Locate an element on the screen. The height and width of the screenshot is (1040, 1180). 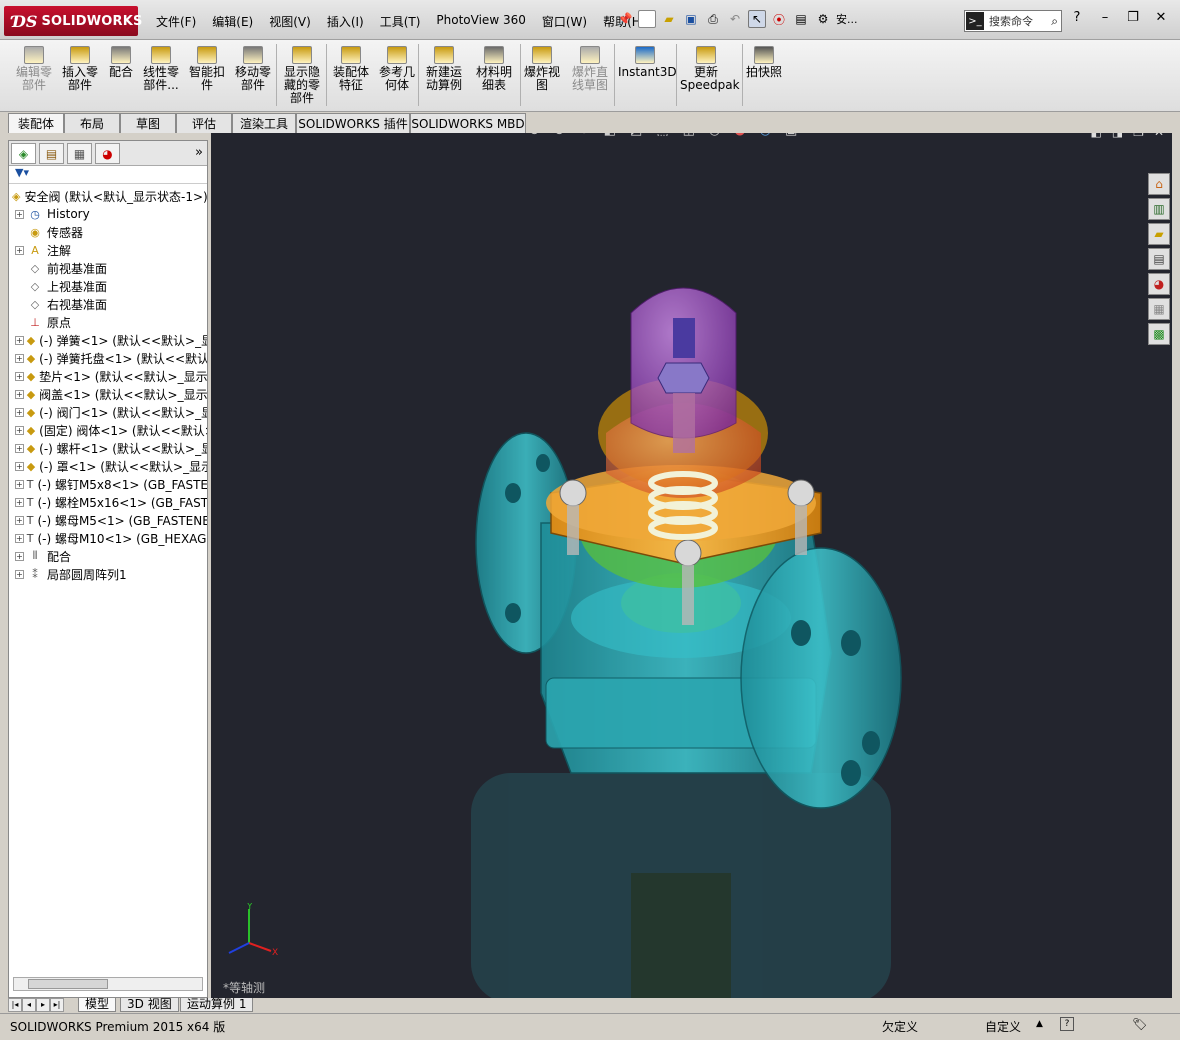
instant3d-button: Instant3D is located at coordinates (647, 62).